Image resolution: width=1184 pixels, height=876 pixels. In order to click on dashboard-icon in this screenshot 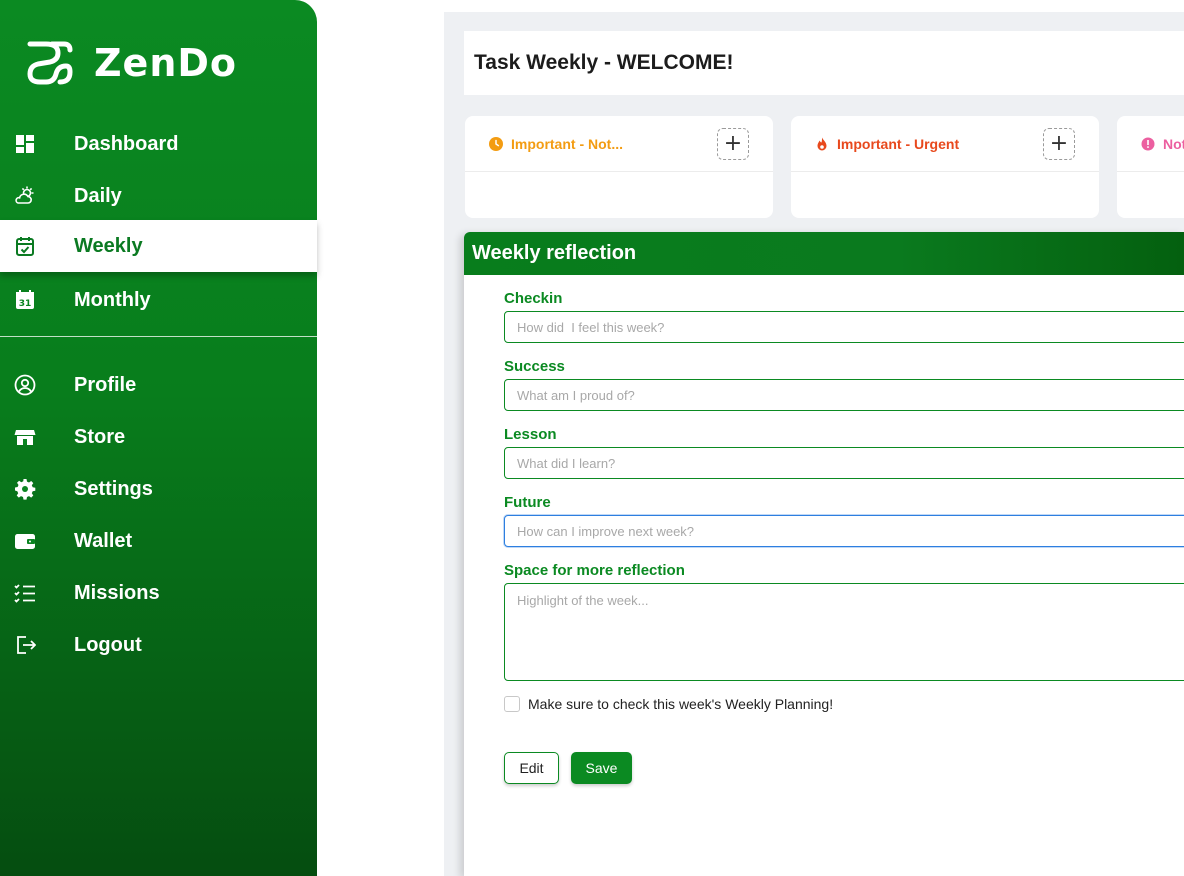, I will do `click(25, 144)`.